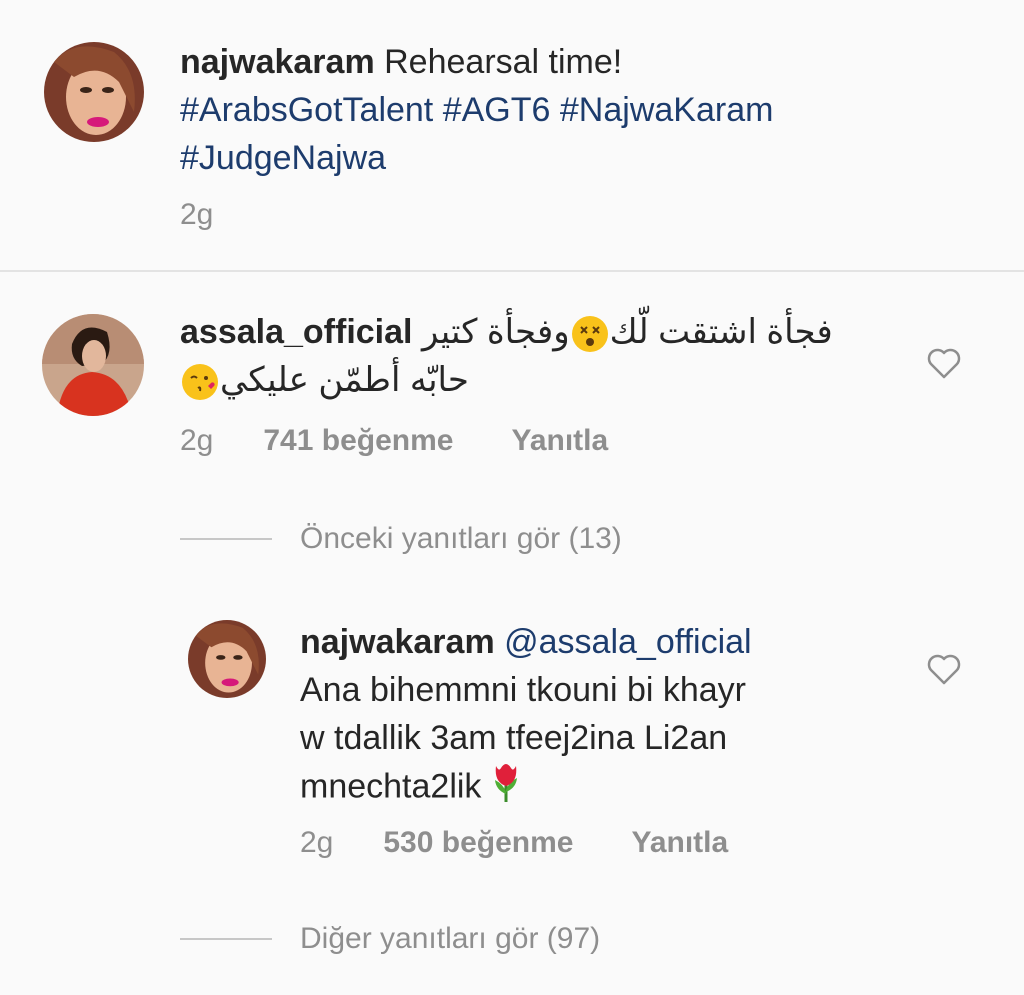 This screenshot has height=995, width=1024. What do you see at coordinates (391, 786) in the screenshot?
I see `reply-line3: mnechta2lik` at bounding box center [391, 786].